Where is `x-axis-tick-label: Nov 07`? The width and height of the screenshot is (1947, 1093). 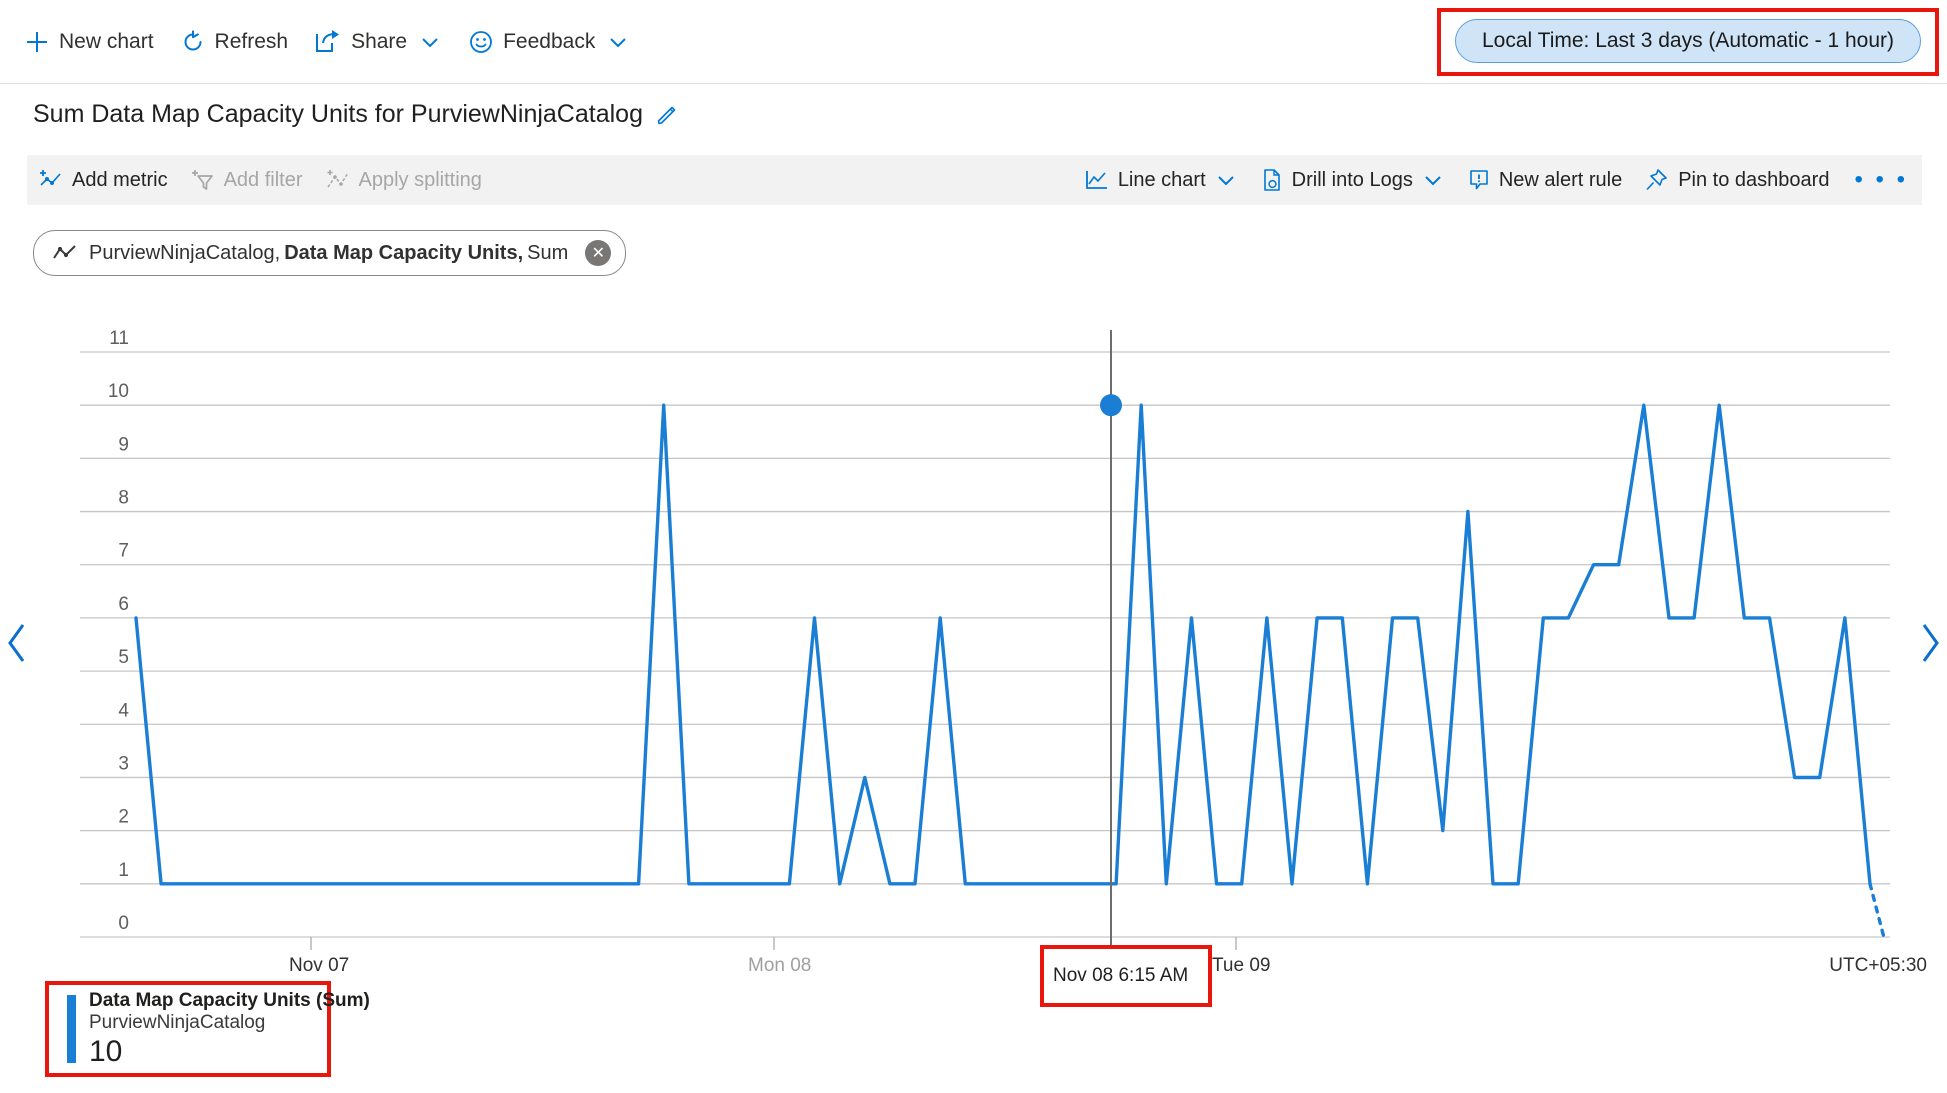
x-axis-tick-label: Nov 07 is located at coordinates (319, 965).